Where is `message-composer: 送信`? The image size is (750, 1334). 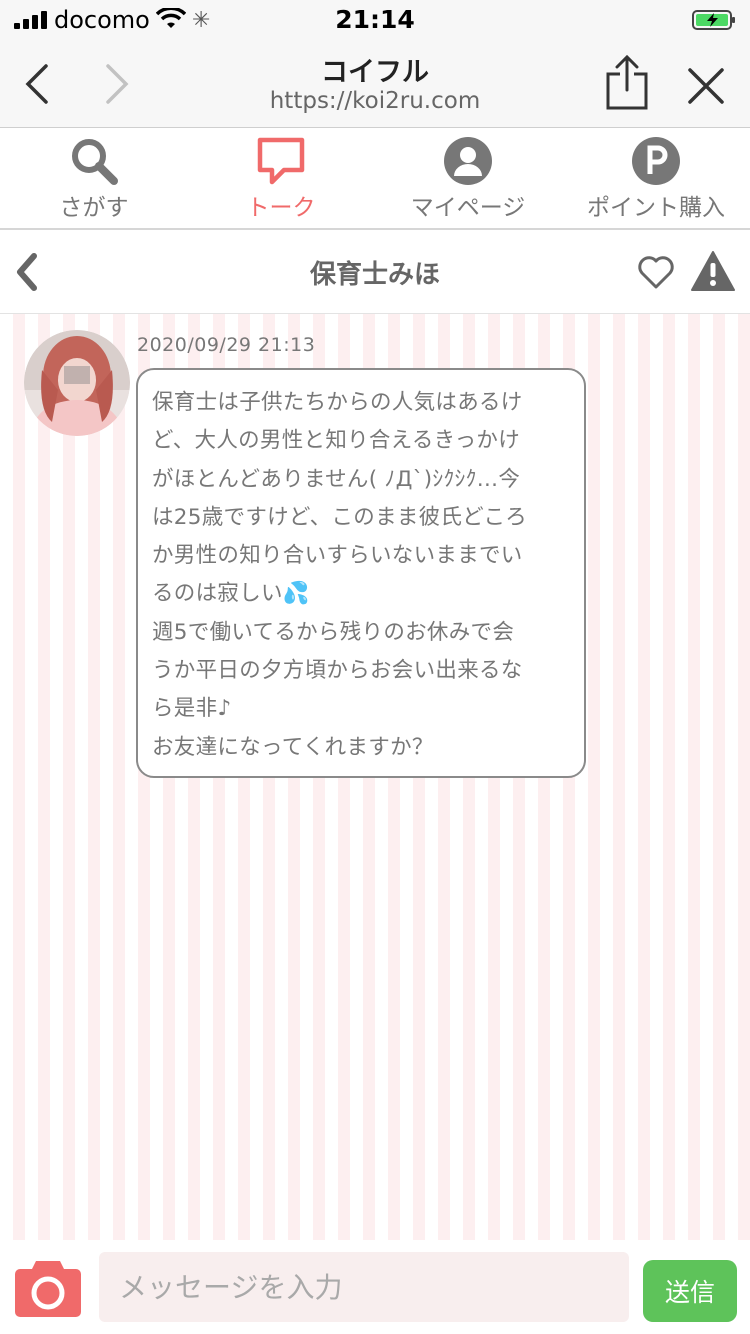 message-composer: 送信 is located at coordinates (375, 1287).